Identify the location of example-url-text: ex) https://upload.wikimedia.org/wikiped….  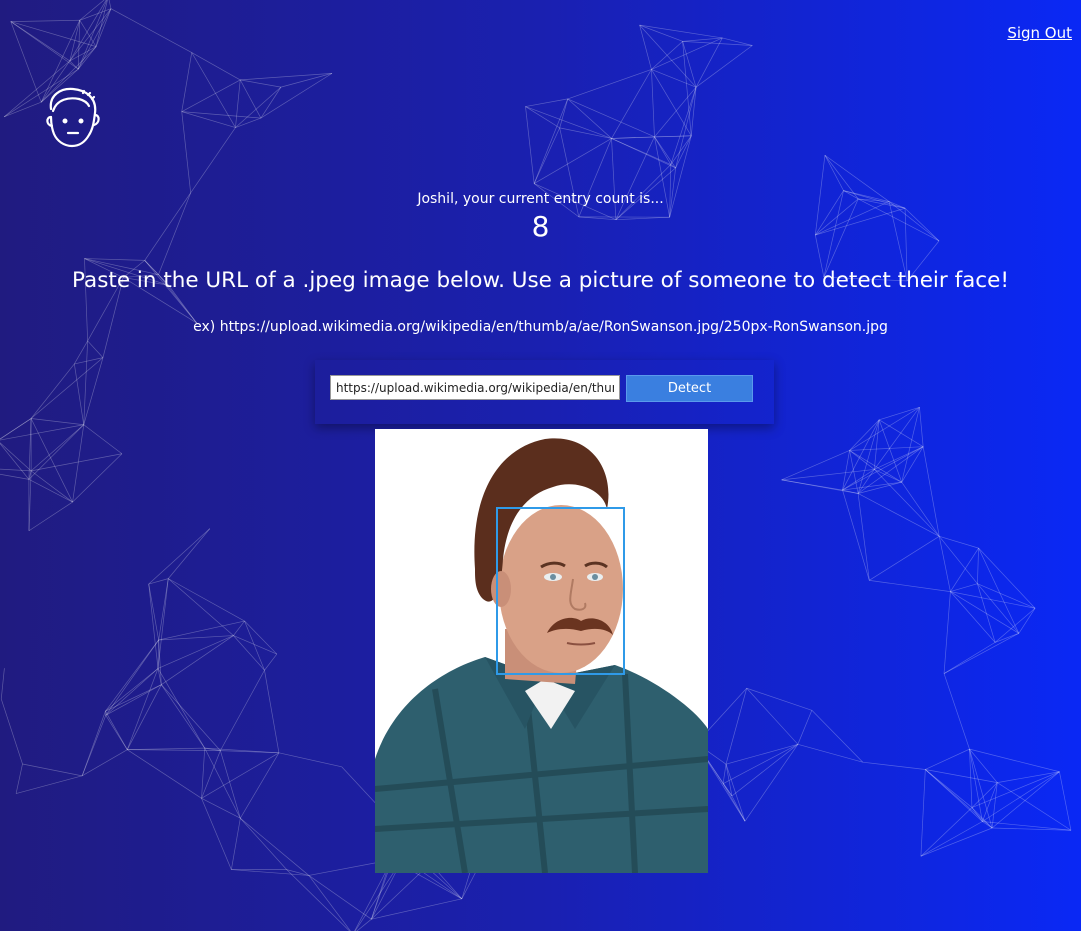
(540, 327).